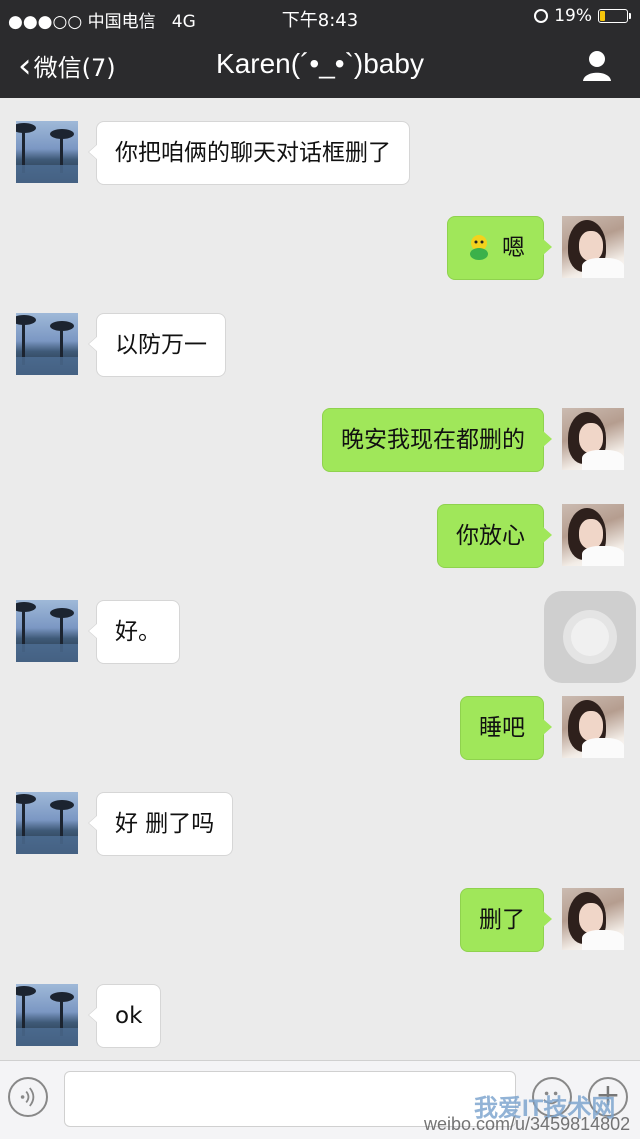 The width and height of the screenshot is (640, 1139). What do you see at coordinates (157, 345) in the screenshot?
I see `message-bubble: 以防万一` at bounding box center [157, 345].